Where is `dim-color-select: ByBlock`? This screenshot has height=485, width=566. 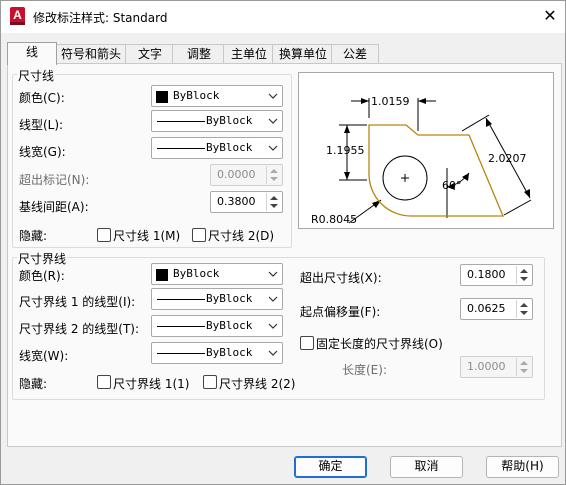
dim-color-select: ByBlock is located at coordinates (217, 96).